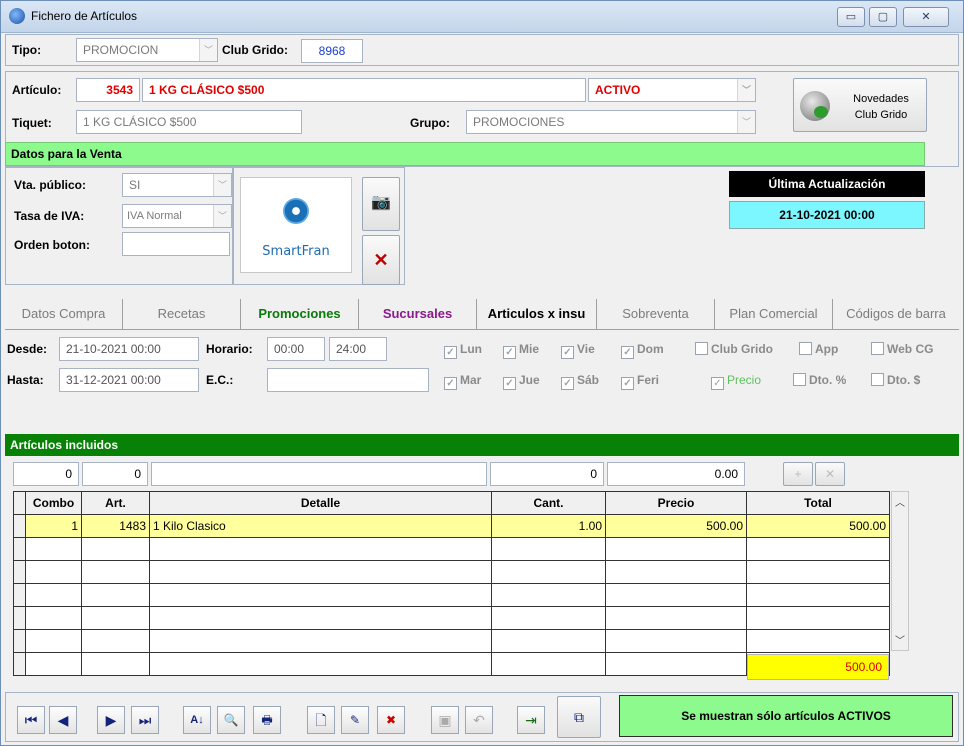  I want to click on tab-codigos-de-barra: Códigos de barra, so click(896, 314).